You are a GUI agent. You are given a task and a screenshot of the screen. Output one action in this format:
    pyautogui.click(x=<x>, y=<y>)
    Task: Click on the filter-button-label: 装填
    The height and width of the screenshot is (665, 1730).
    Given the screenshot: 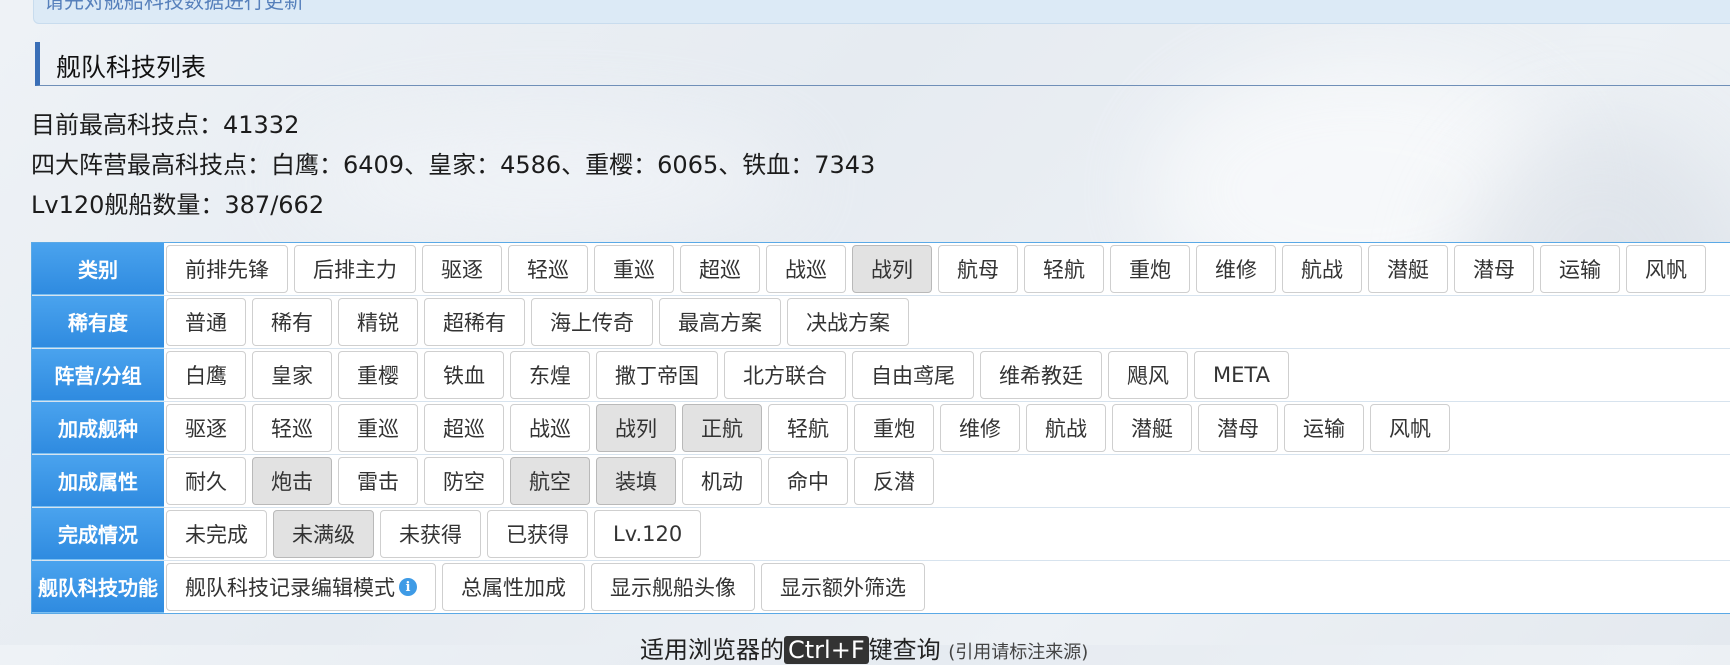 What is the action you would take?
    pyautogui.click(x=636, y=482)
    